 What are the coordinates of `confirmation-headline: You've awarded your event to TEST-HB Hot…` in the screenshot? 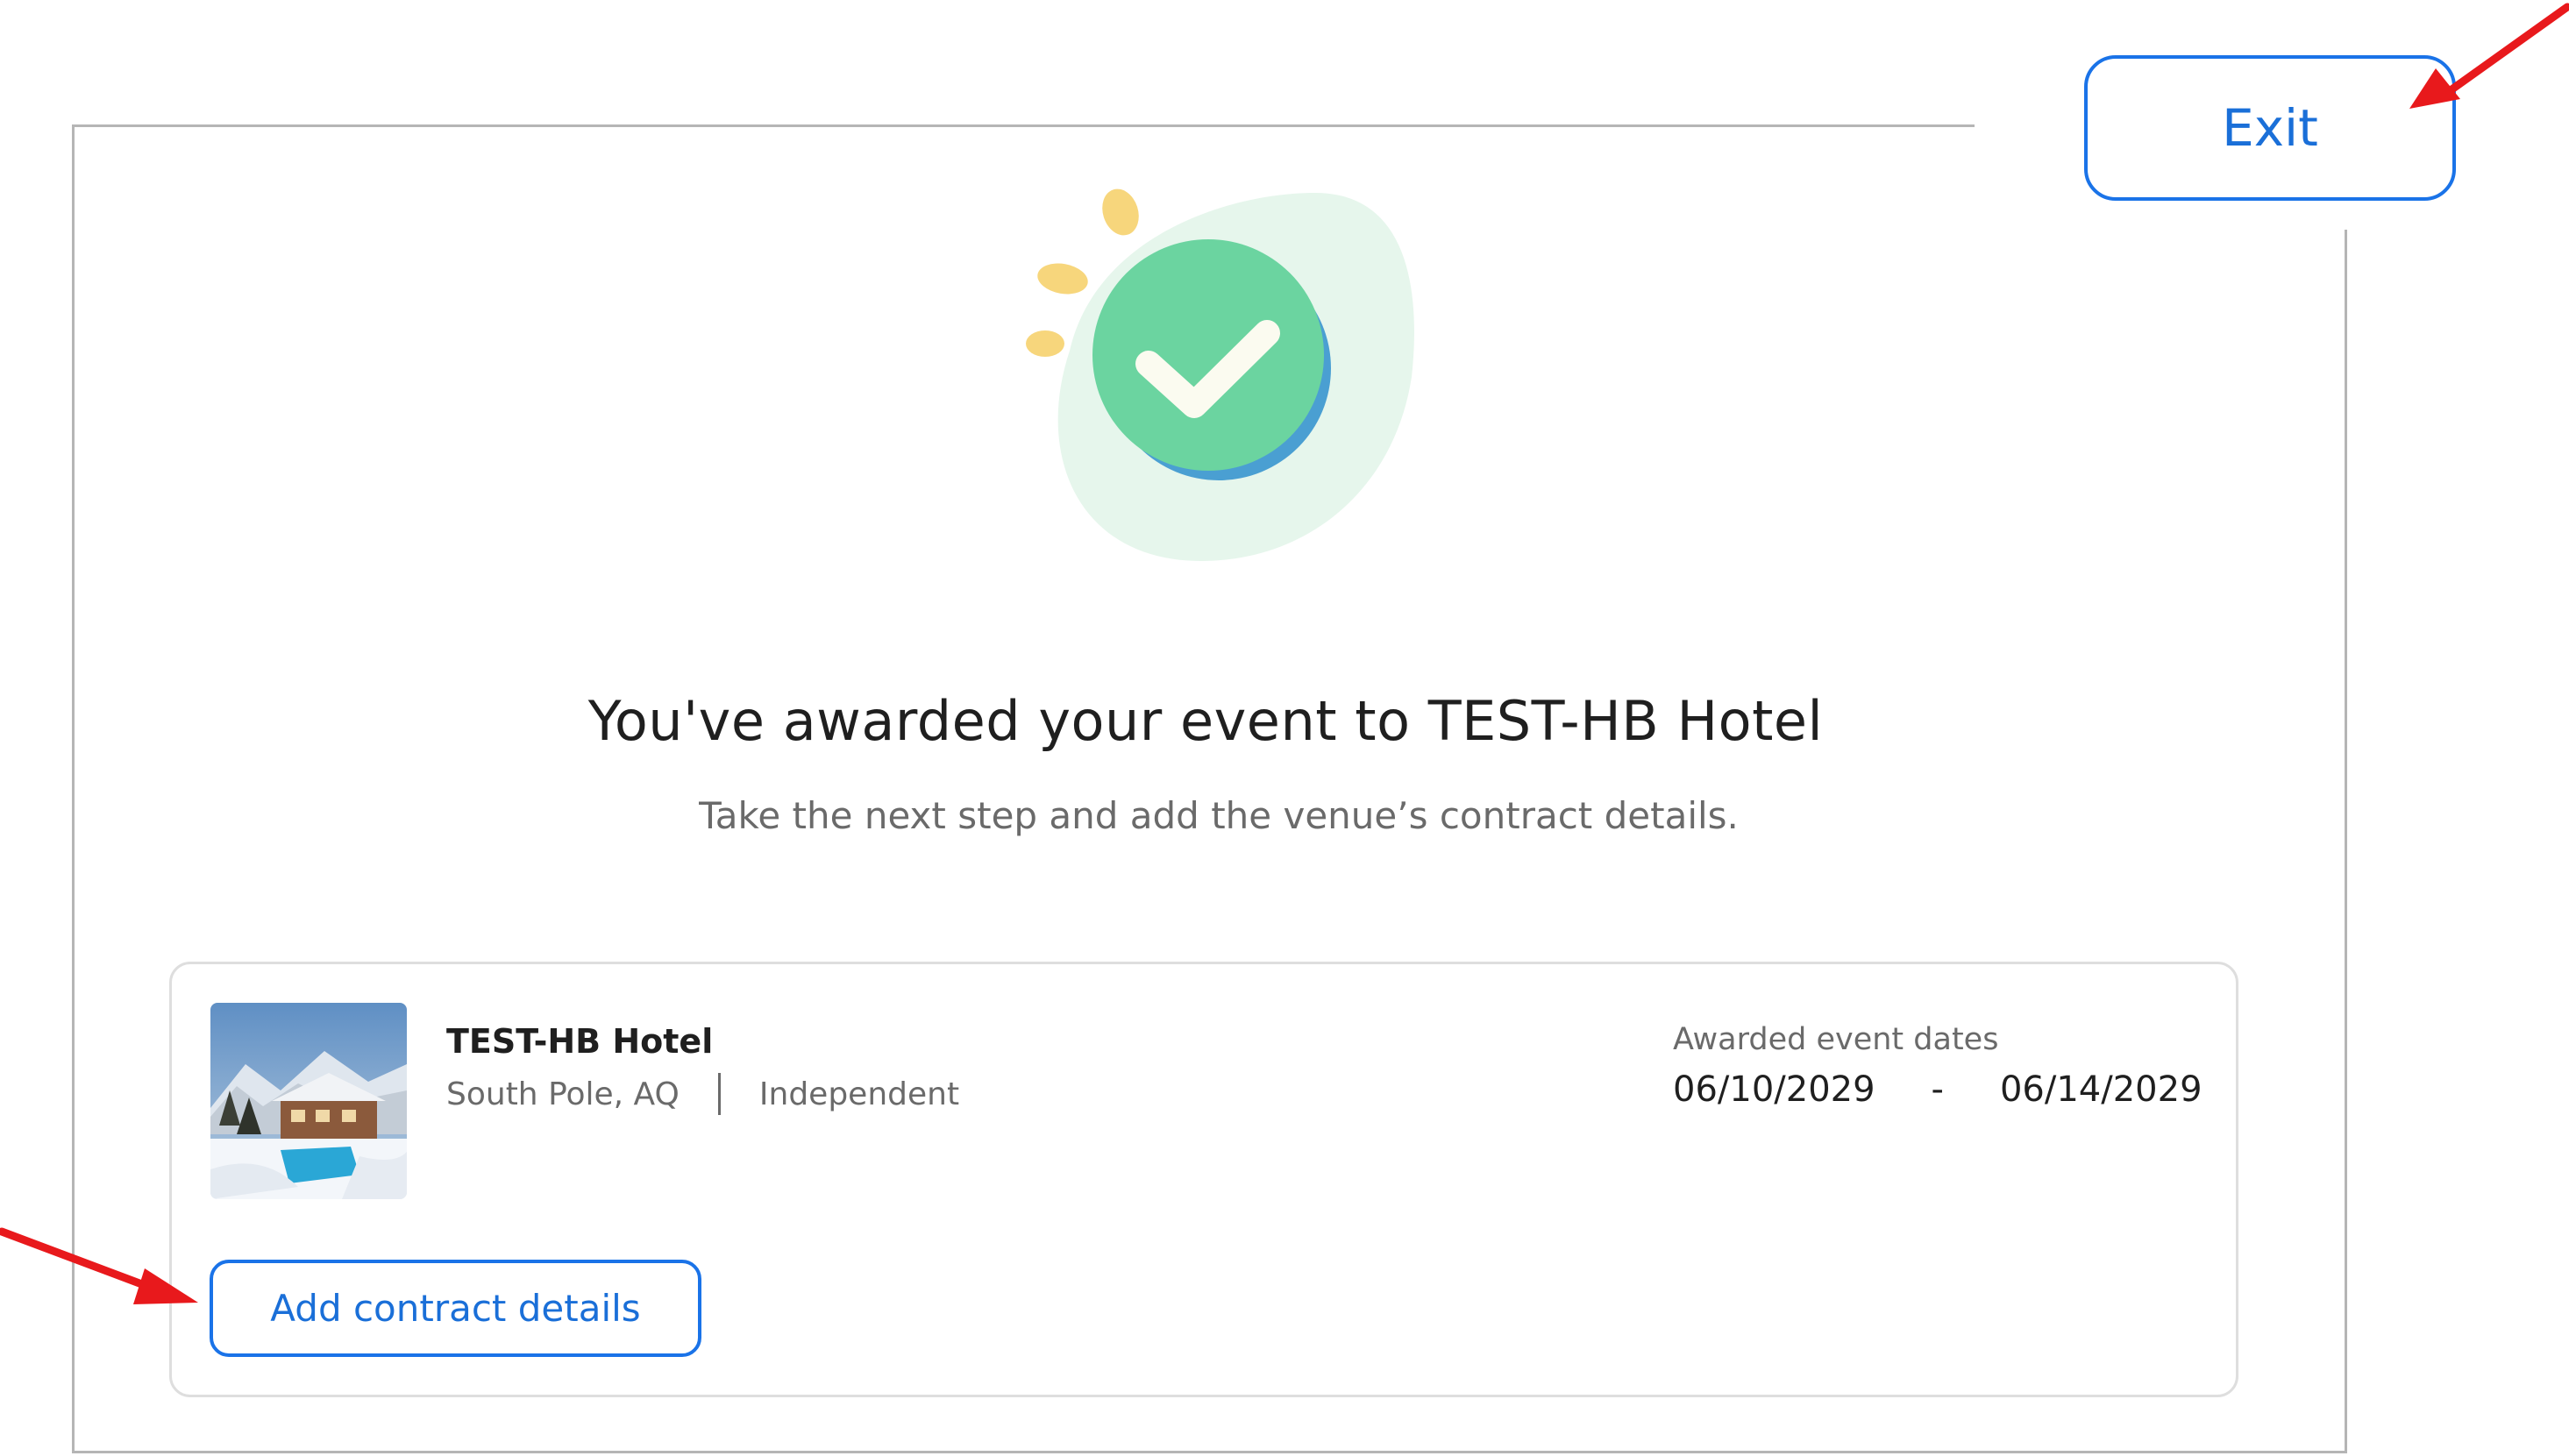 It's located at (1205, 721).